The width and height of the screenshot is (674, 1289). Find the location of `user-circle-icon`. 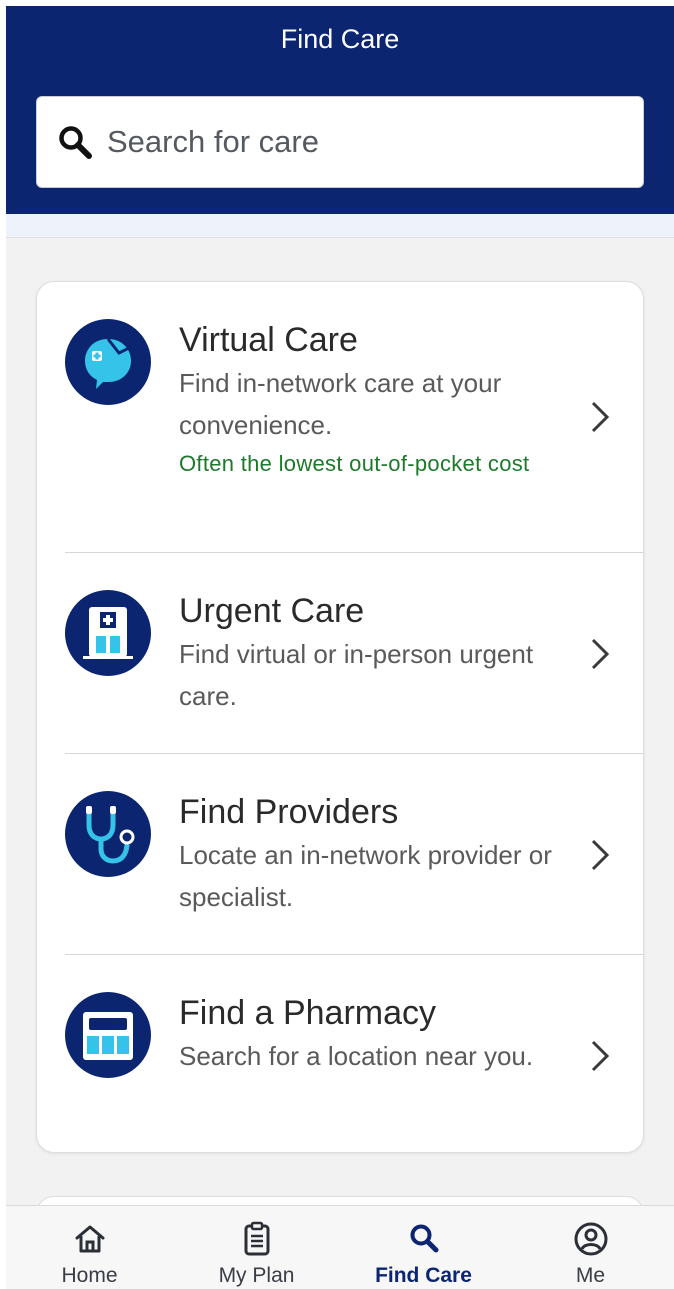

user-circle-icon is located at coordinates (591, 1239).